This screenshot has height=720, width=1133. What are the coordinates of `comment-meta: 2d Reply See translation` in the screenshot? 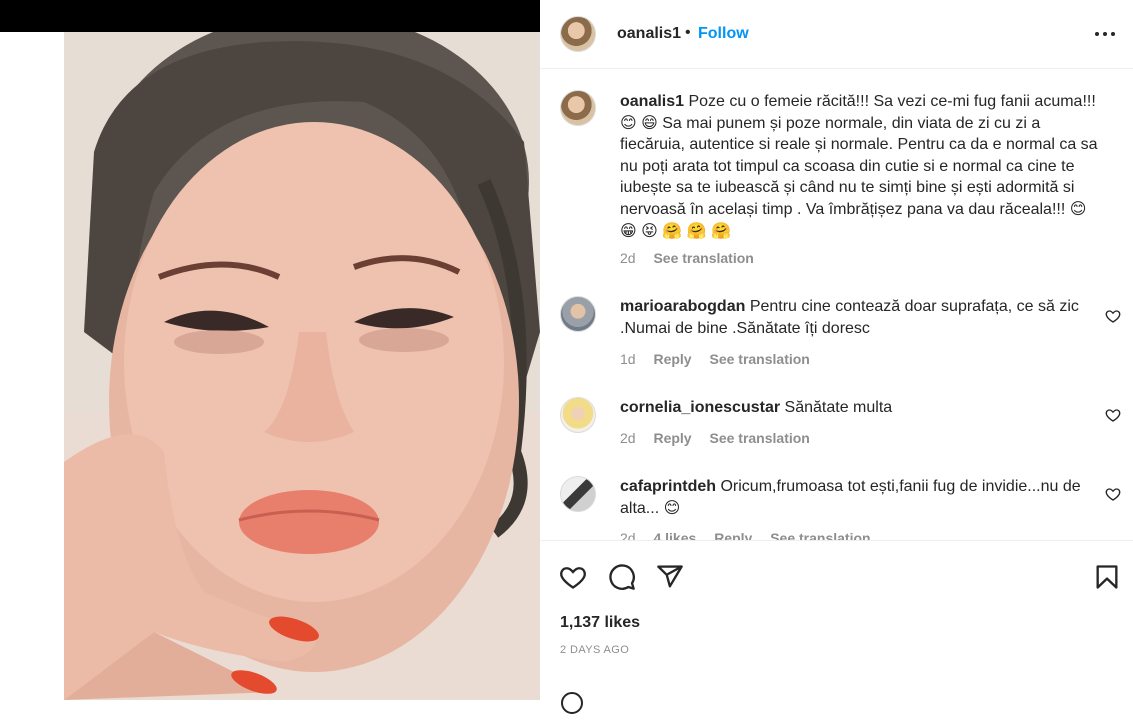 It's located at (722, 438).